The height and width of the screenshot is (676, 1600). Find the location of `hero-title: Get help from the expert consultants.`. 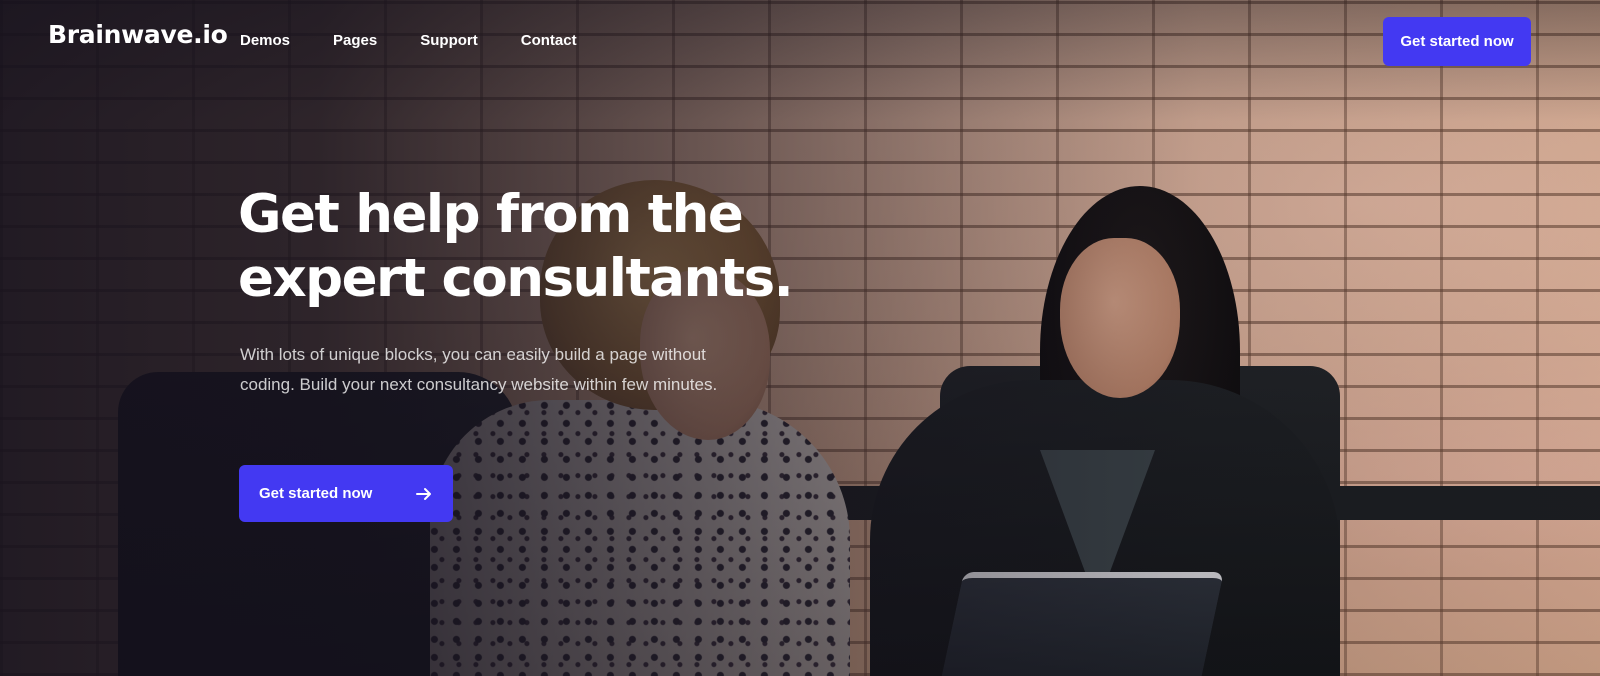

hero-title: Get help from the expert consultants. is located at coordinates (518, 247).